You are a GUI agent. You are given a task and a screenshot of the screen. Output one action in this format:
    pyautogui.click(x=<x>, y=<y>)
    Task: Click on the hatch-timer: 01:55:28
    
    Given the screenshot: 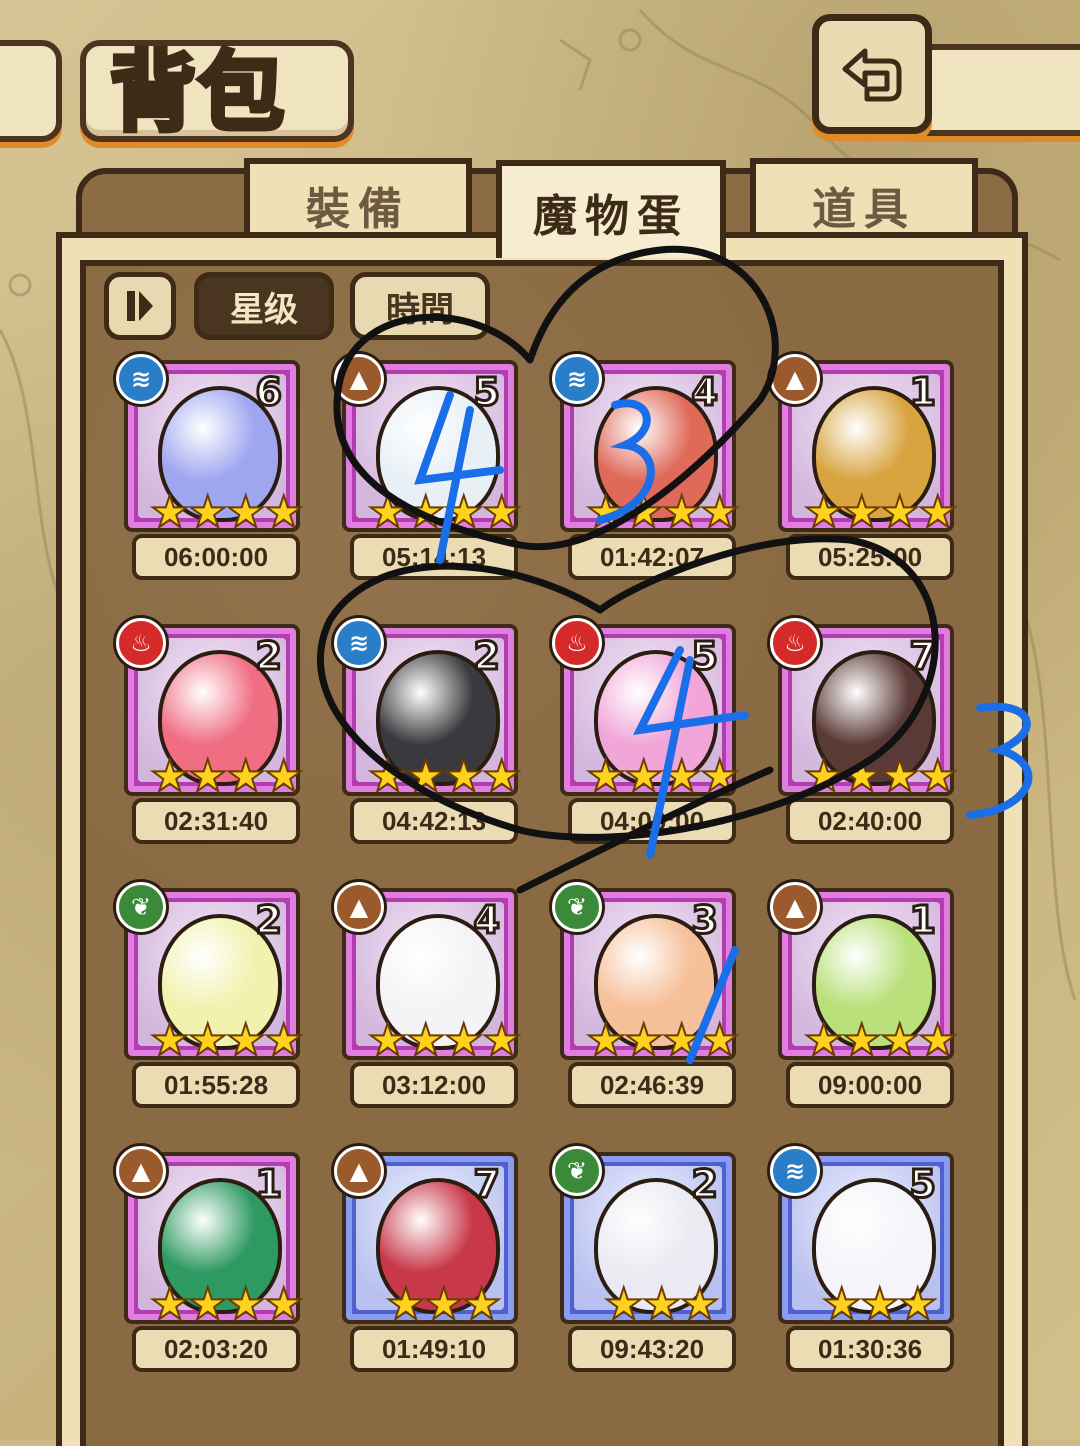 What is the action you would take?
    pyautogui.click(x=216, y=1085)
    